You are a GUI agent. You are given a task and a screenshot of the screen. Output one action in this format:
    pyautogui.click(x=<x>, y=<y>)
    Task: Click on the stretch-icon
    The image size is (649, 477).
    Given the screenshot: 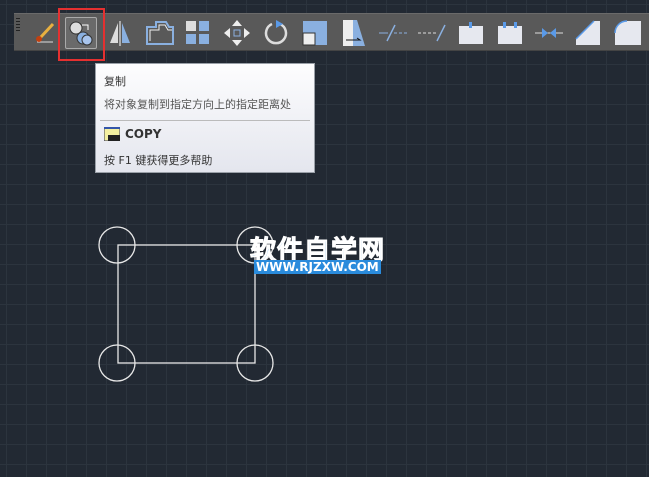 What is the action you would take?
    pyautogui.click(x=354, y=33)
    